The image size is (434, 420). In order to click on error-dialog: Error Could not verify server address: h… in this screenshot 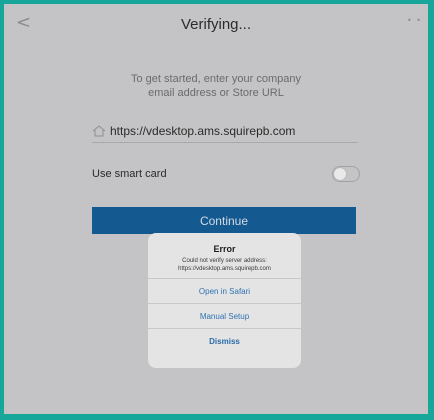, I will do `click(224, 300)`.